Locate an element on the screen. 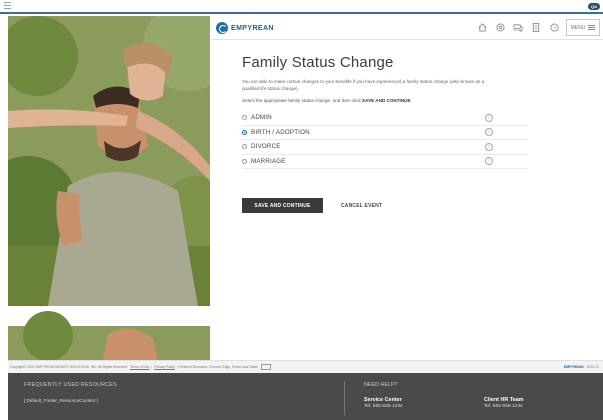 The image size is (603, 420). service-center-name: Service Center is located at coordinates (383, 400).